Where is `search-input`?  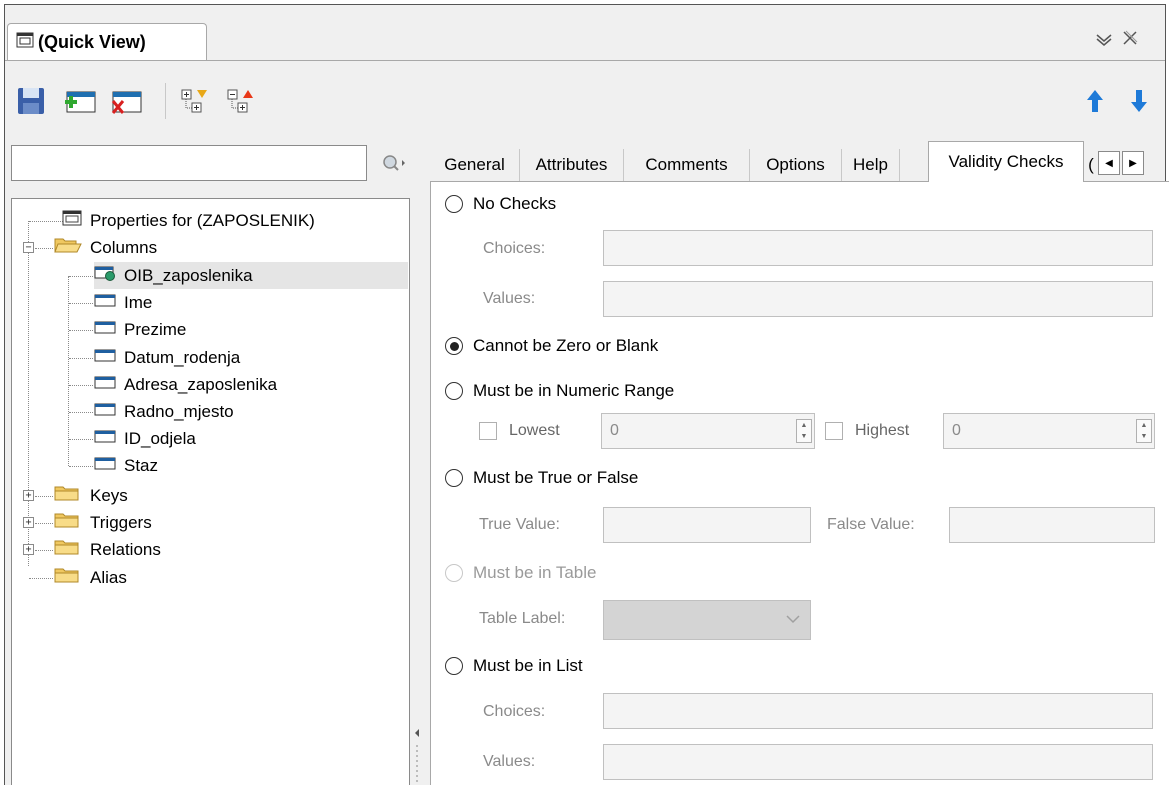 search-input is located at coordinates (189, 163).